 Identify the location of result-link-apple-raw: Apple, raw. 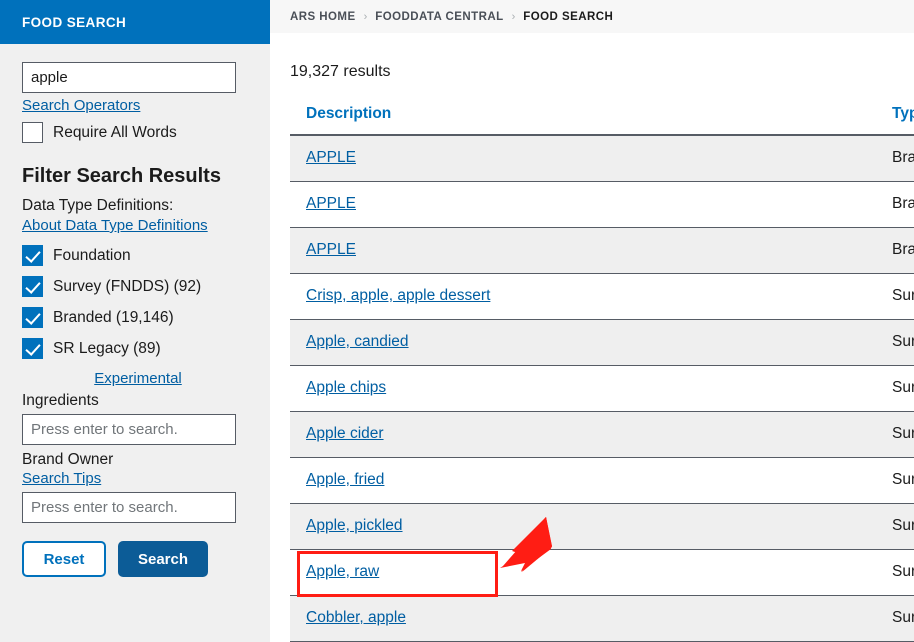
(342, 571).